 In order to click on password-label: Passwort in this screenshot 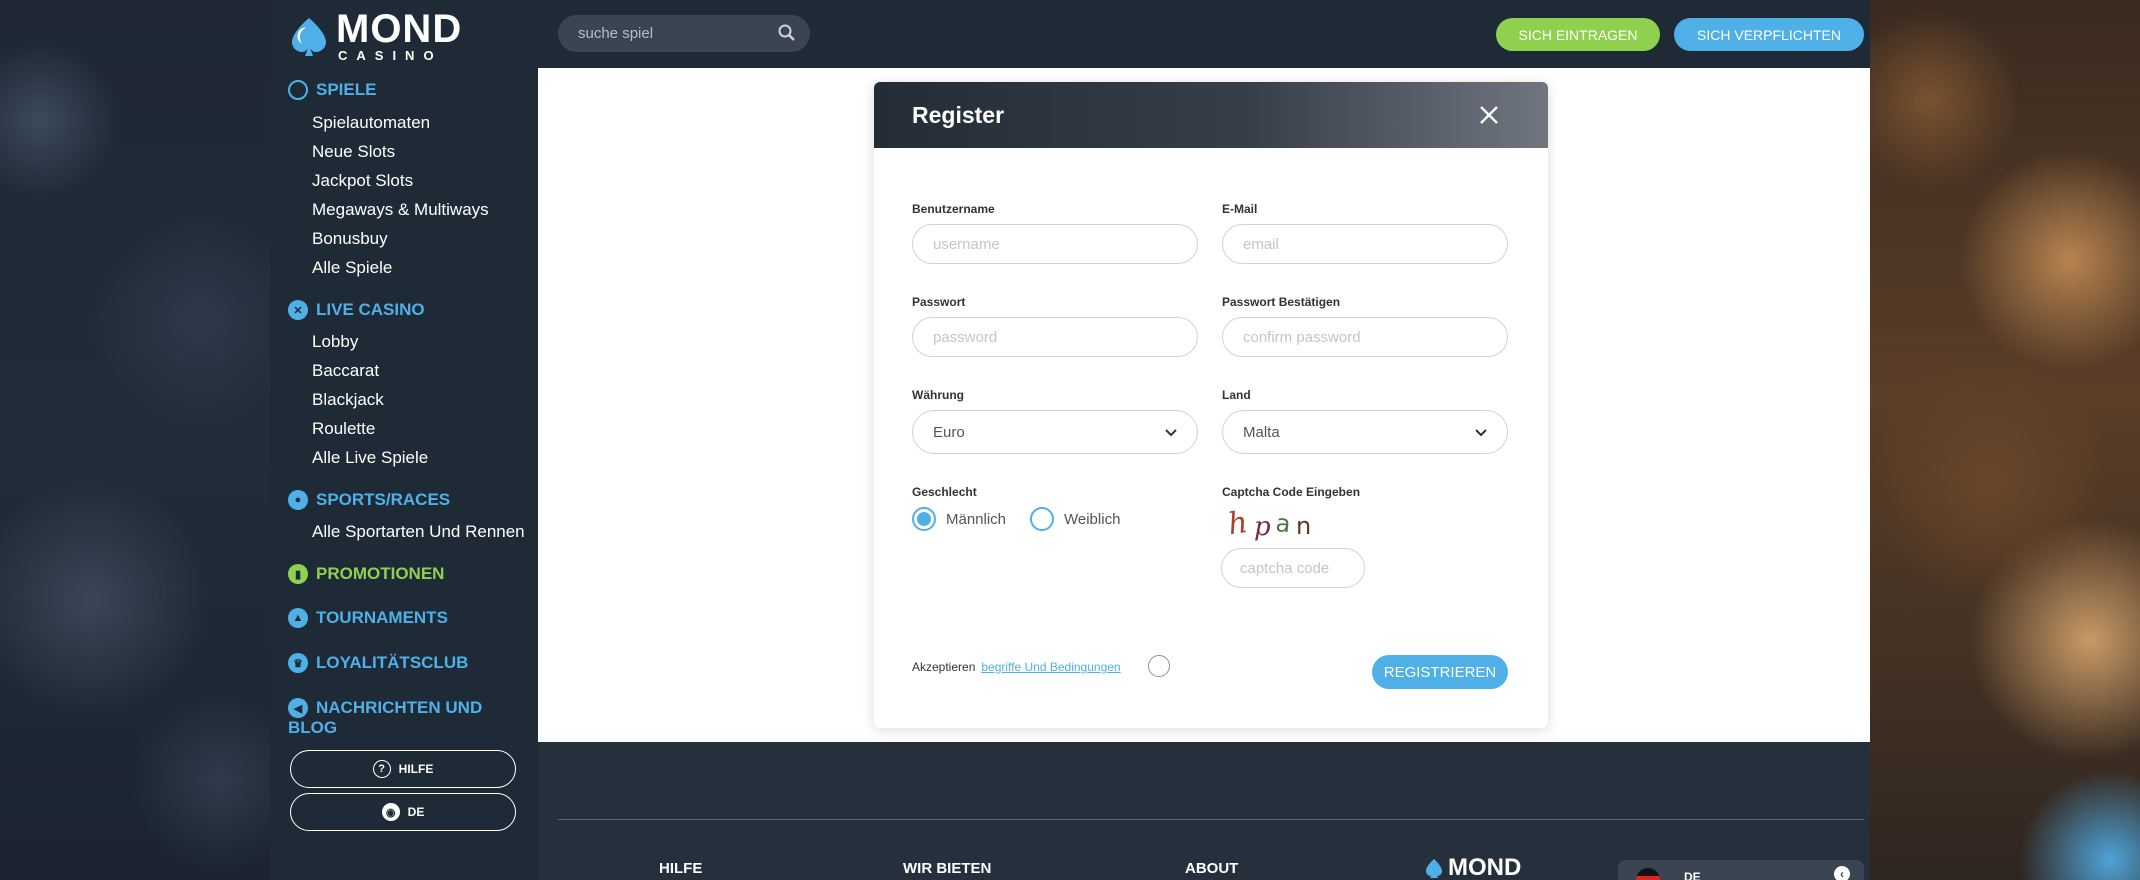, I will do `click(939, 302)`.